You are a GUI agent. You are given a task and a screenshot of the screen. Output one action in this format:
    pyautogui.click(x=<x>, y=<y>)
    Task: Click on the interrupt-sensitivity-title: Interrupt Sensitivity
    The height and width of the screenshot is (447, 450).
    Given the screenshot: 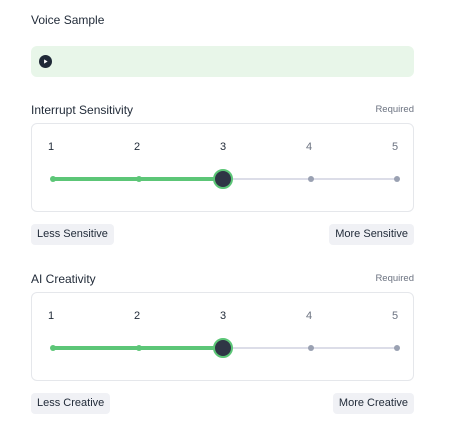 What is the action you would take?
    pyautogui.click(x=82, y=110)
    